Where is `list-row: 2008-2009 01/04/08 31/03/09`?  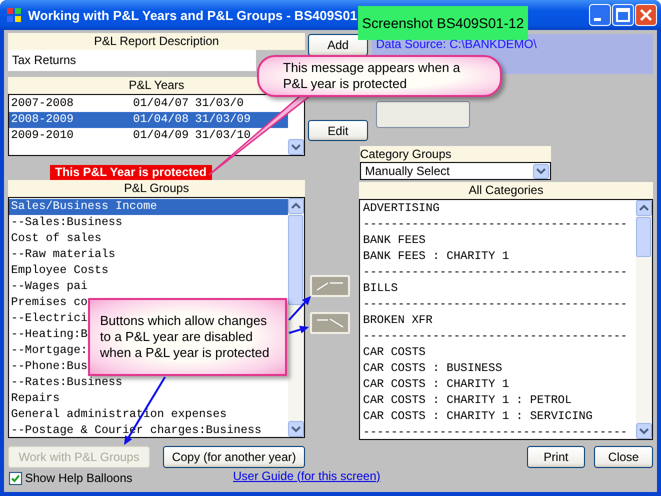 list-row: 2008-2009 01/04/08 31/03/09 is located at coordinates (148, 120).